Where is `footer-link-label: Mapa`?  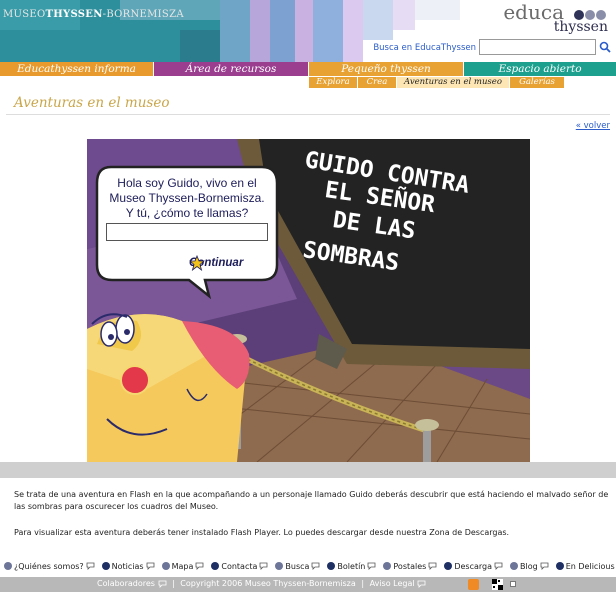 footer-link-label: Mapa is located at coordinates (182, 566).